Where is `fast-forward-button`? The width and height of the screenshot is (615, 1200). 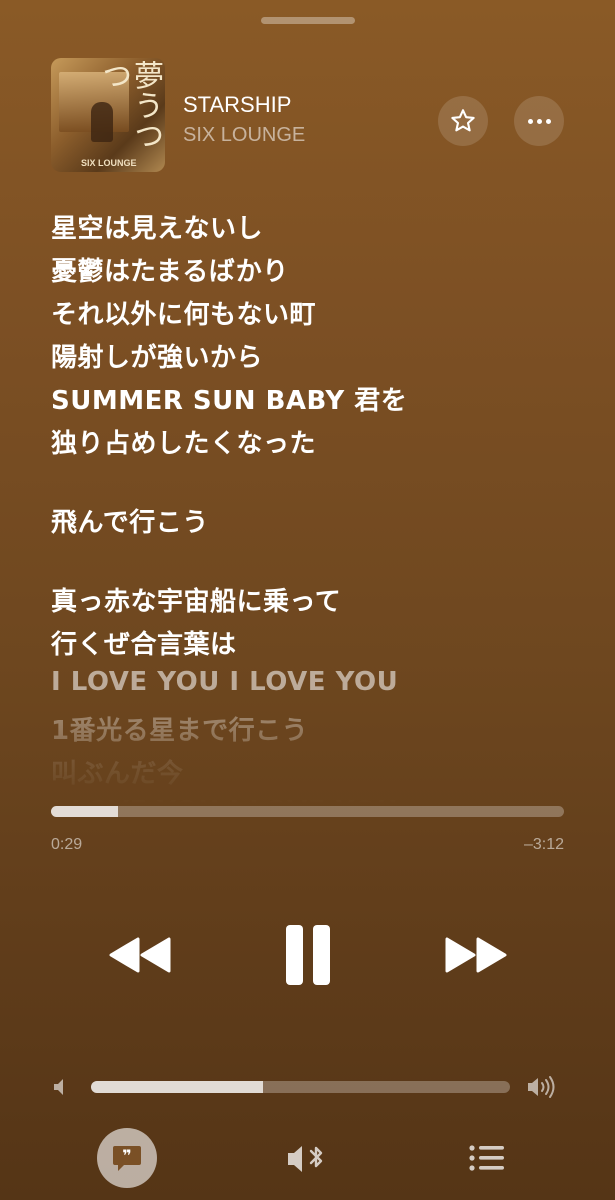
fast-forward-button is located at coordinates (476, 955).